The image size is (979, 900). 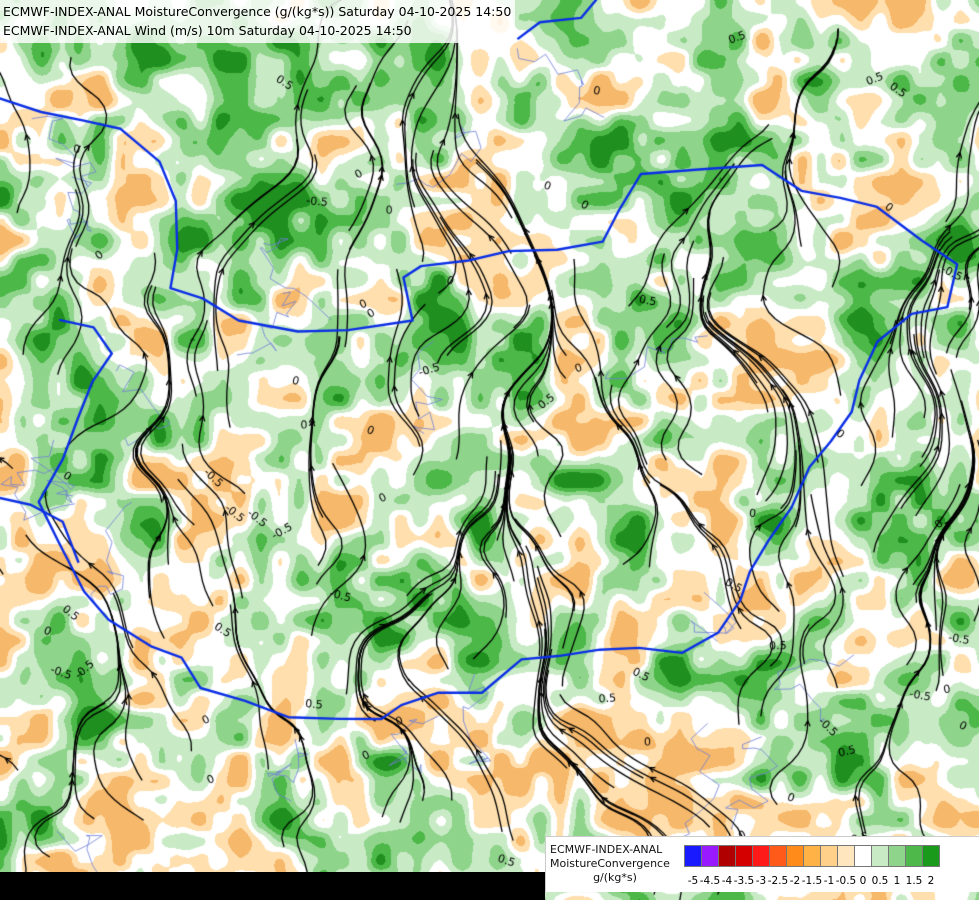 What do you see at coordinates (931, 881) in the screenshot?
I see `legend-tick-label: 2` at bounding box center [931, 881].